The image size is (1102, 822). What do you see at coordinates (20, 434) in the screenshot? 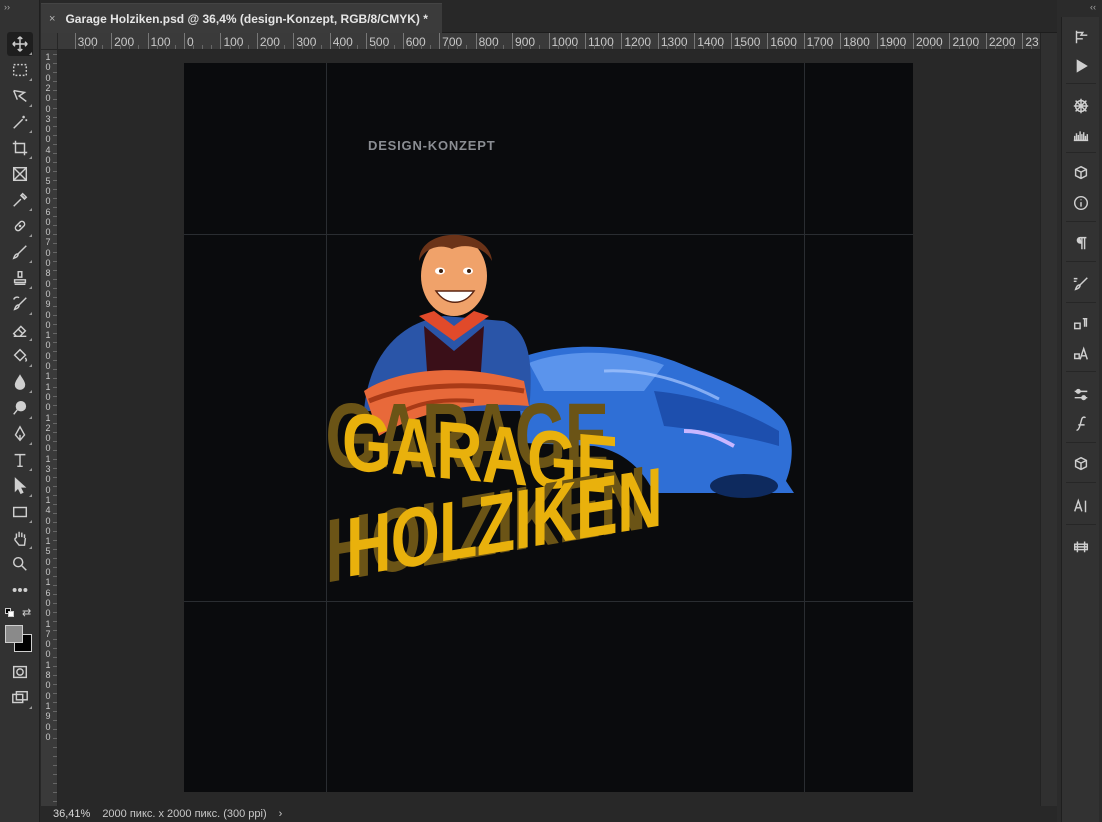
I see `pen-icon` at bounding box center [20, 434].